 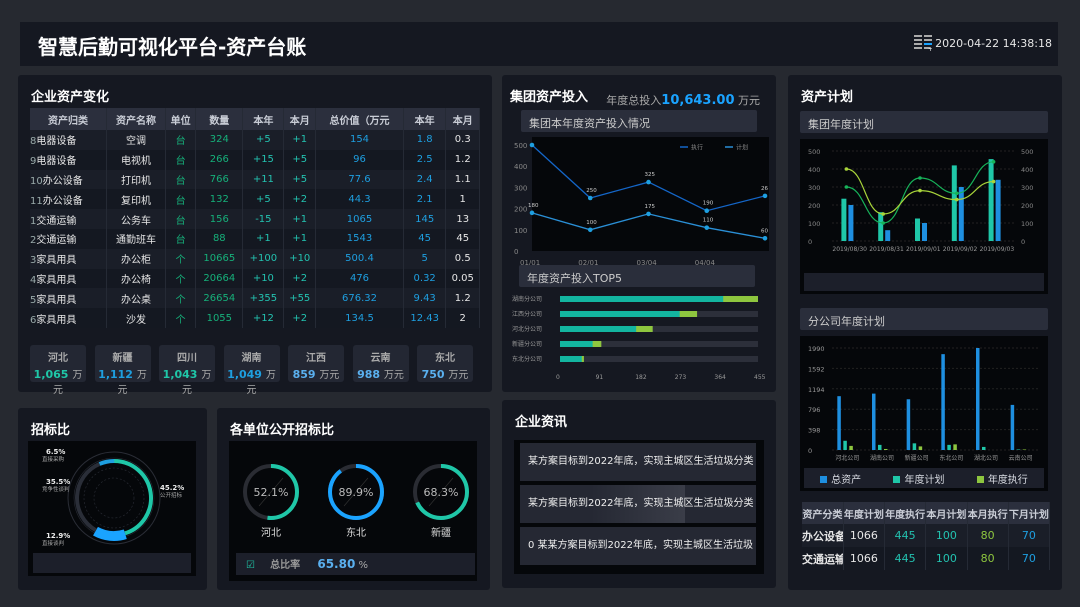 What do you see at coordinates (181, 298) in the screenshot?
I see `table-cell: 个` at bounding box center [181, 298].